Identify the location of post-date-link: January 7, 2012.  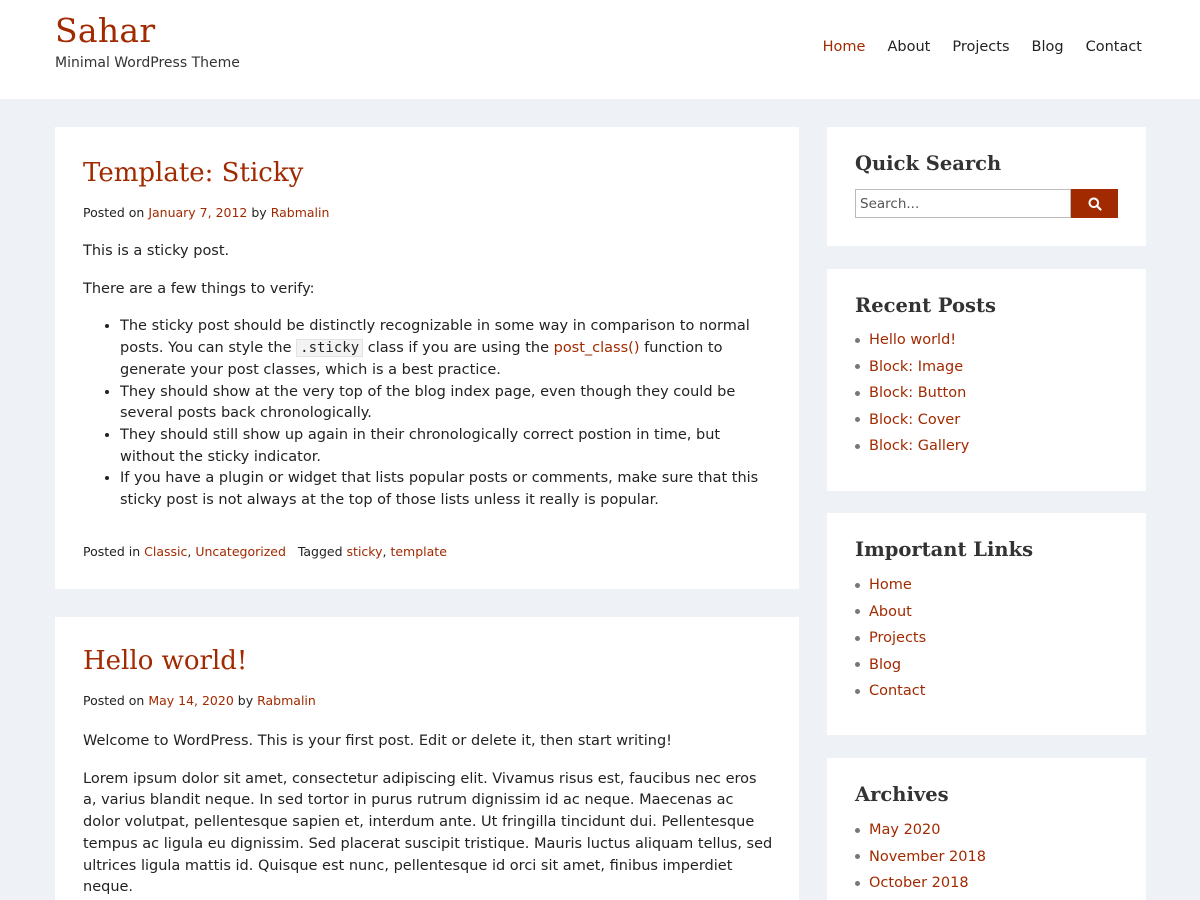
(197, 212).